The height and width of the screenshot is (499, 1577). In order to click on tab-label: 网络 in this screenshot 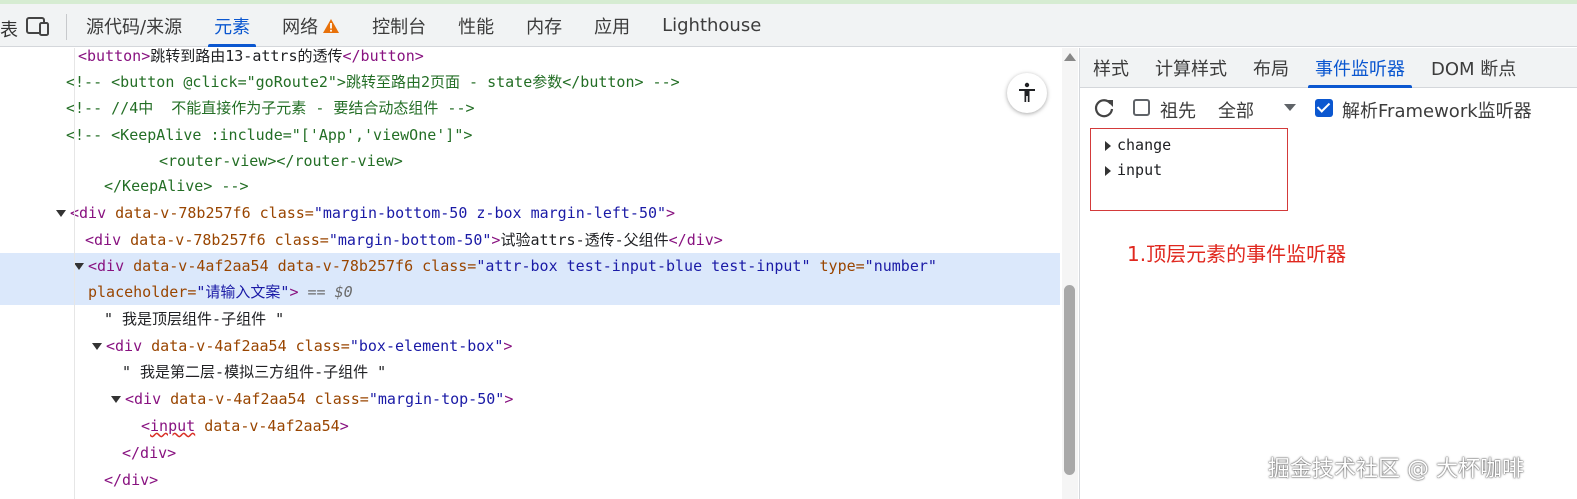, I will do `click(300, 27)`.